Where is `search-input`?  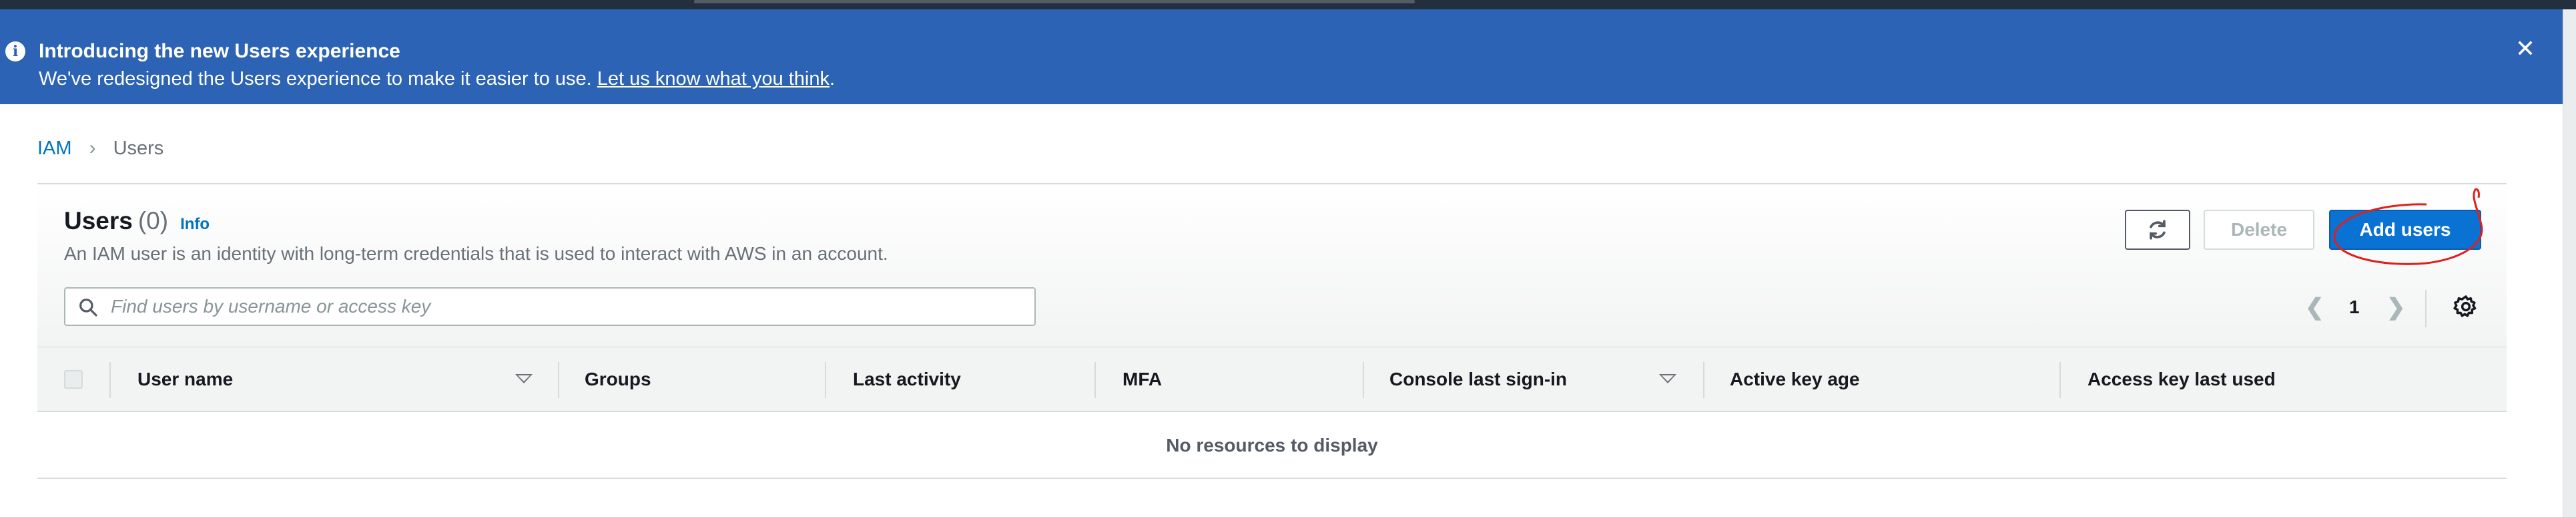
search-input is located at coordinates (563, 307).